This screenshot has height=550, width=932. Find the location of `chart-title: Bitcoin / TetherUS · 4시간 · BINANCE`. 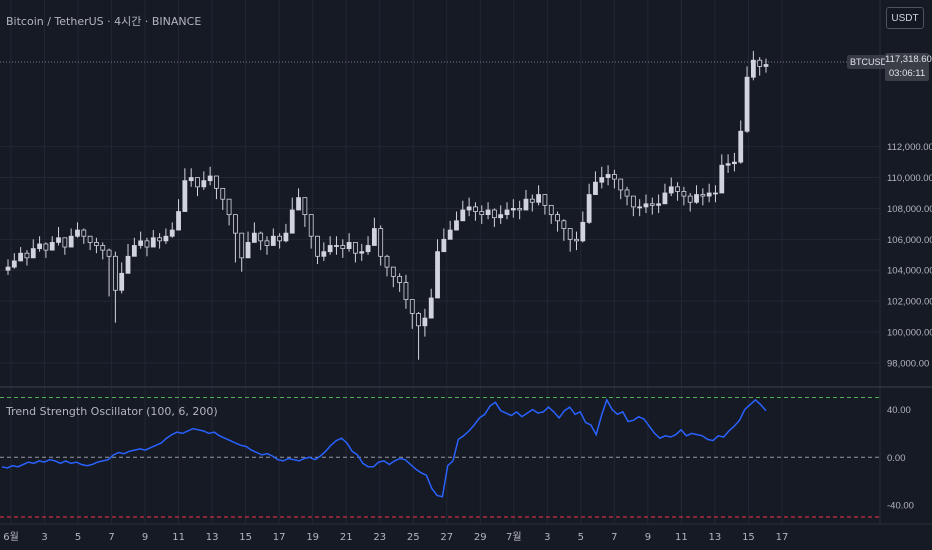

chart-title: Bitcoin / TetherUS · 4시간 · BINANCE is located at coordinates (104, 21).